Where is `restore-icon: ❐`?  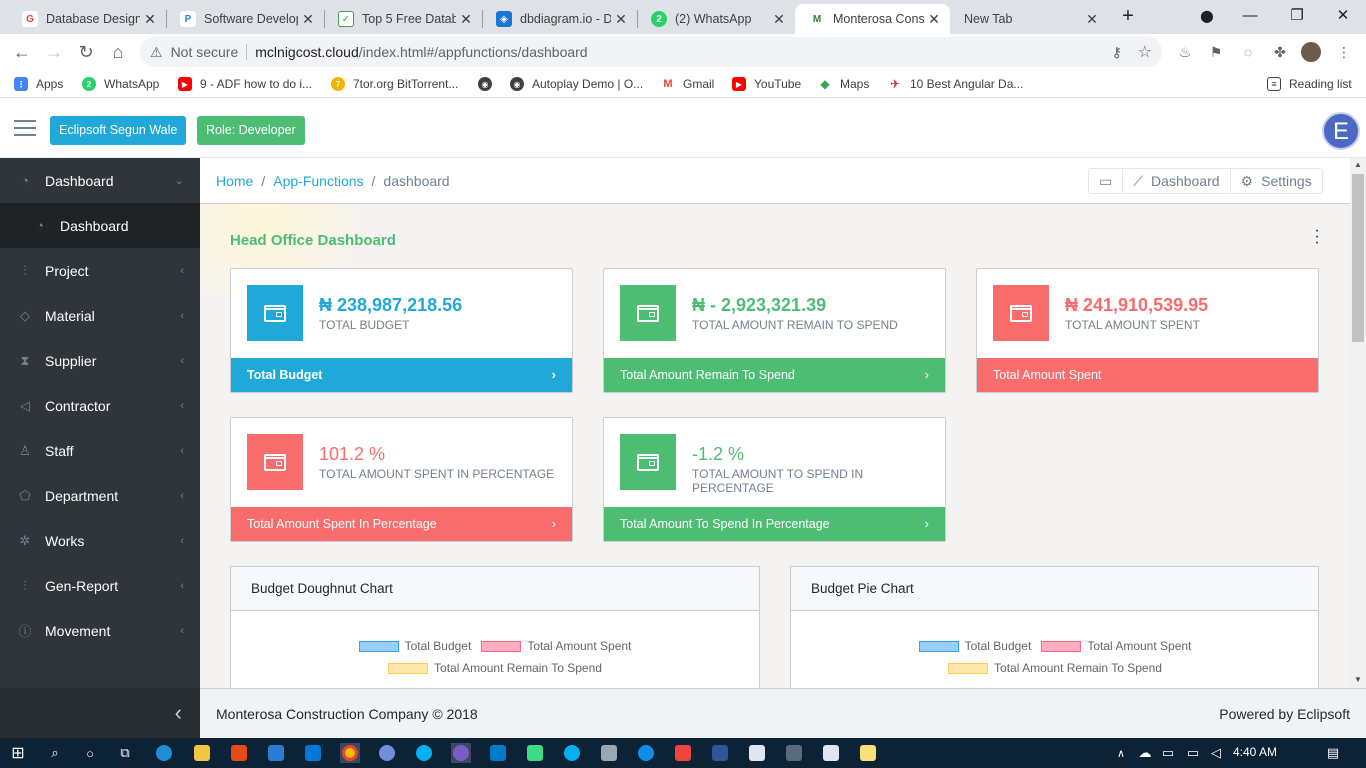 restore-icon: ❐ is located at coordinates (1297, 16).